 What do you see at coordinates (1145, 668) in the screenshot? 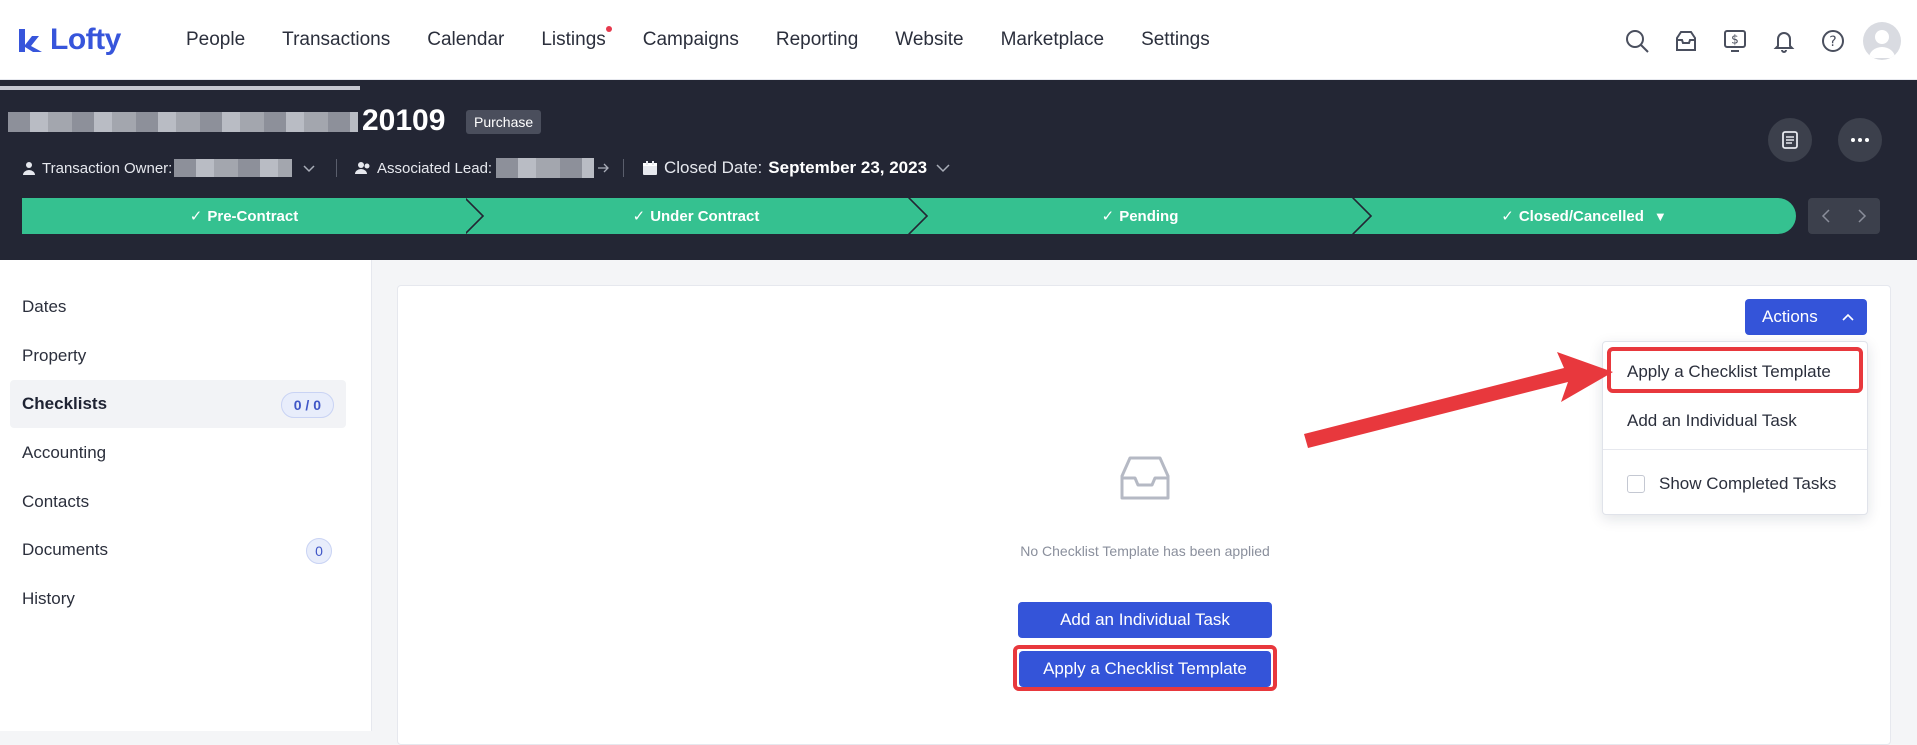
I see `highlight-box-button` at bounding box center [1145, 668].